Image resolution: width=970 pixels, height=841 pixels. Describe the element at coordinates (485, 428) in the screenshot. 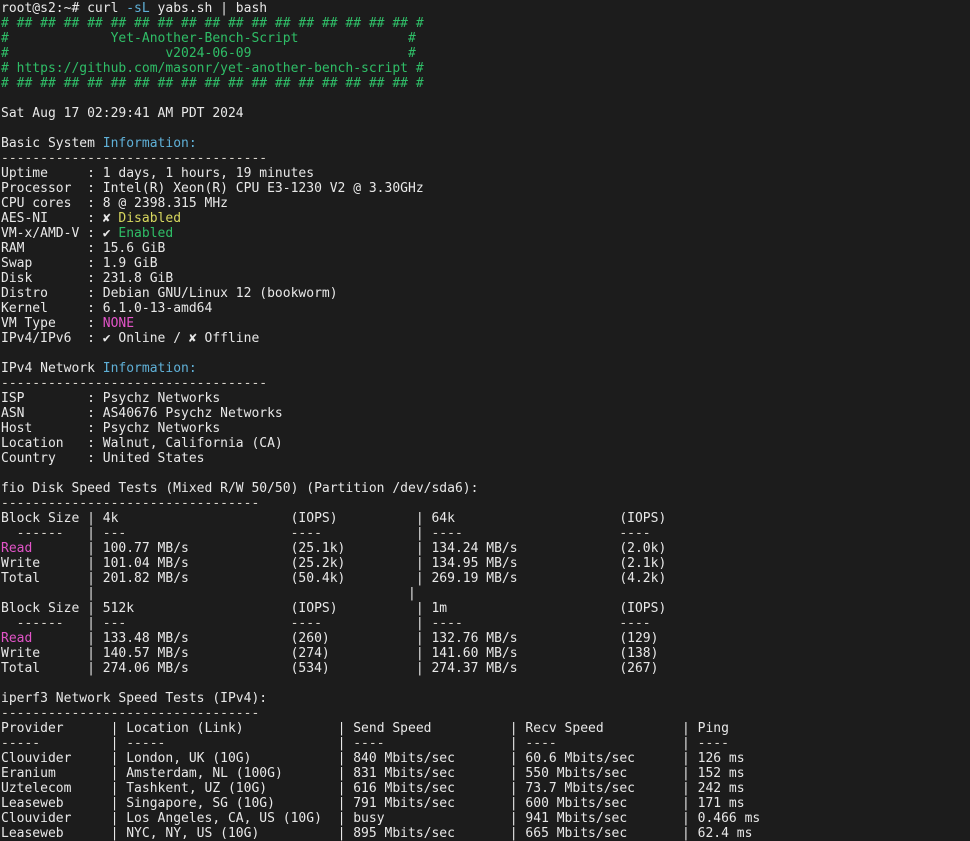

I see `ipv4-network-row: Host : Psychz Networks` at that location.